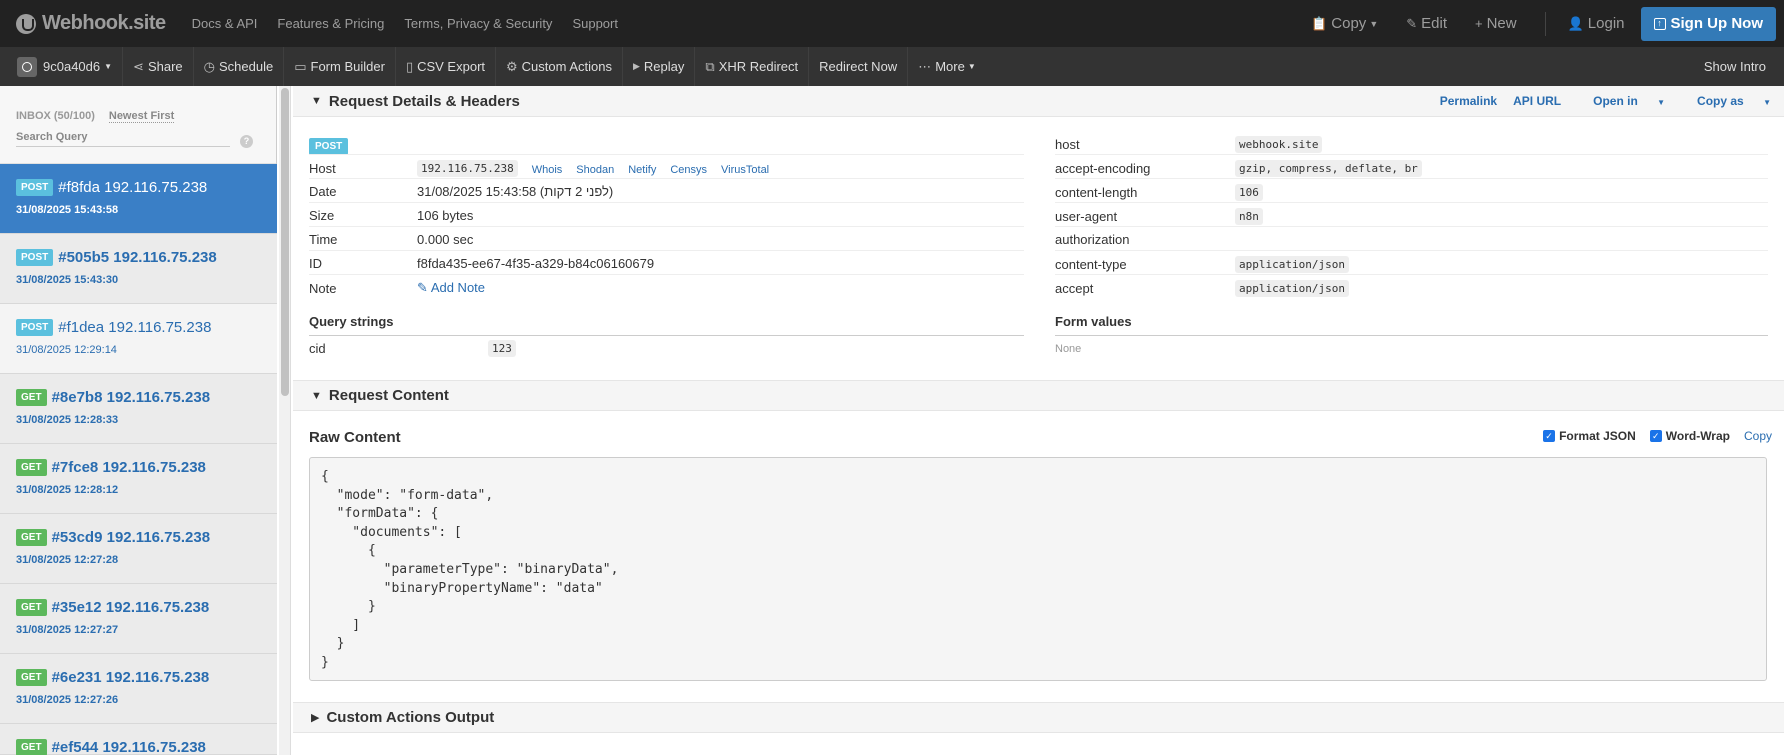 The height and width of the screenshot is (755, 1784). Describe the element at coordinates (947, 66) in the screenshot. I see `more-dropdown: ⋯ More ▼` at that location.